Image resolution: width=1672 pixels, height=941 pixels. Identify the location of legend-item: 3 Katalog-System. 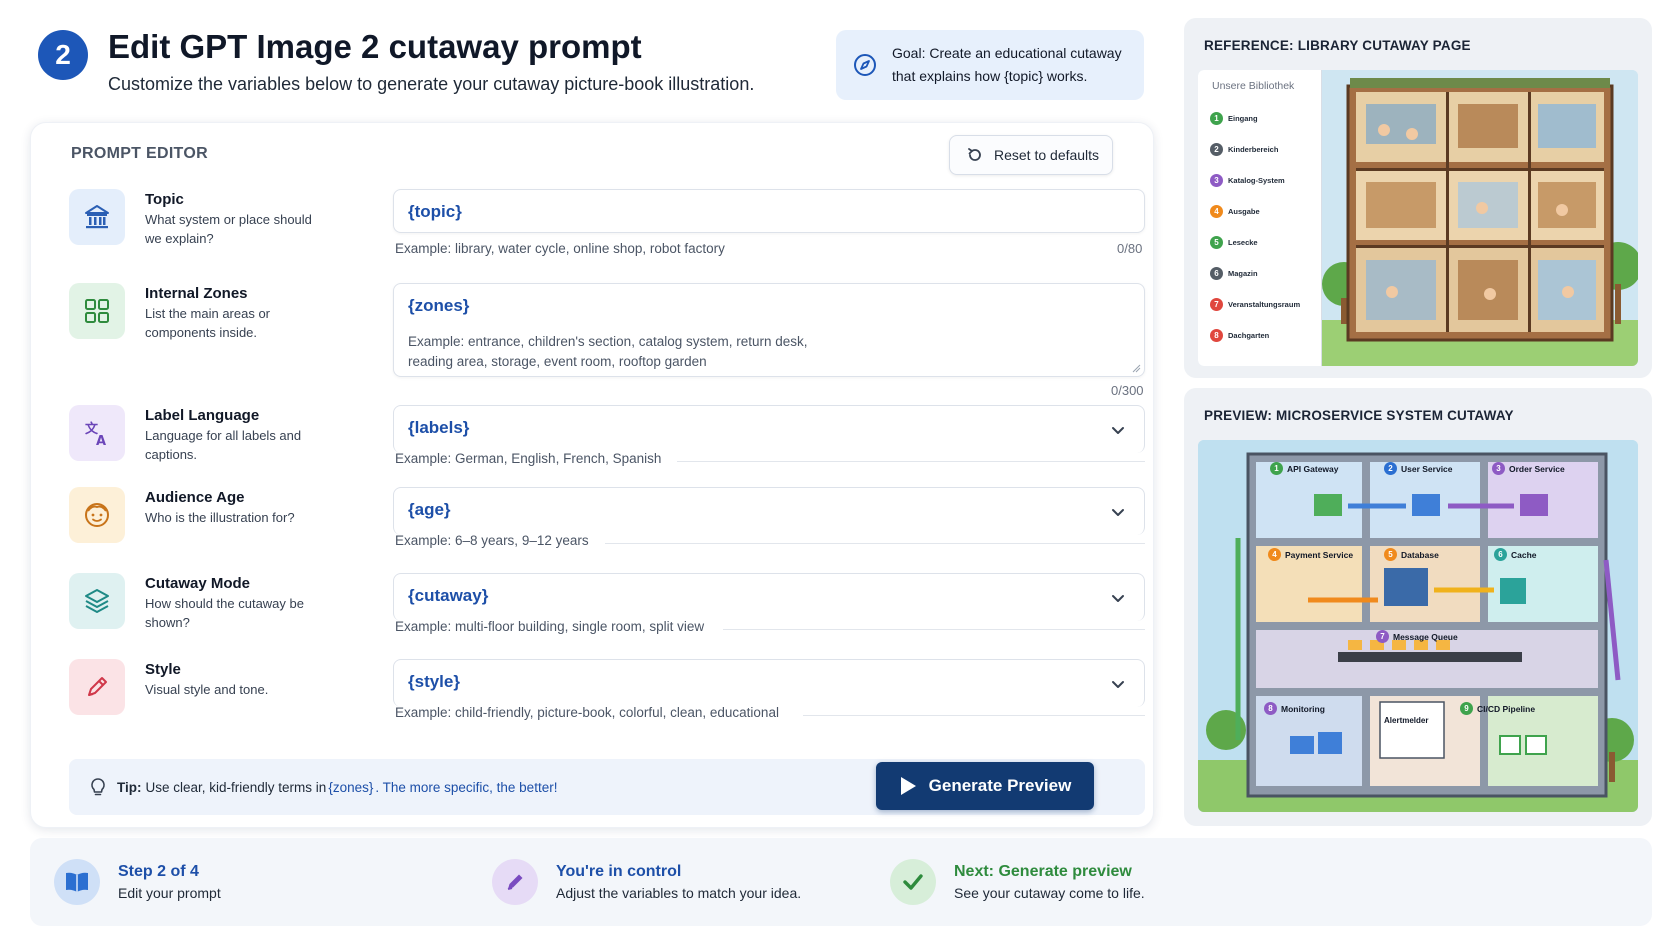
(1247, 180).